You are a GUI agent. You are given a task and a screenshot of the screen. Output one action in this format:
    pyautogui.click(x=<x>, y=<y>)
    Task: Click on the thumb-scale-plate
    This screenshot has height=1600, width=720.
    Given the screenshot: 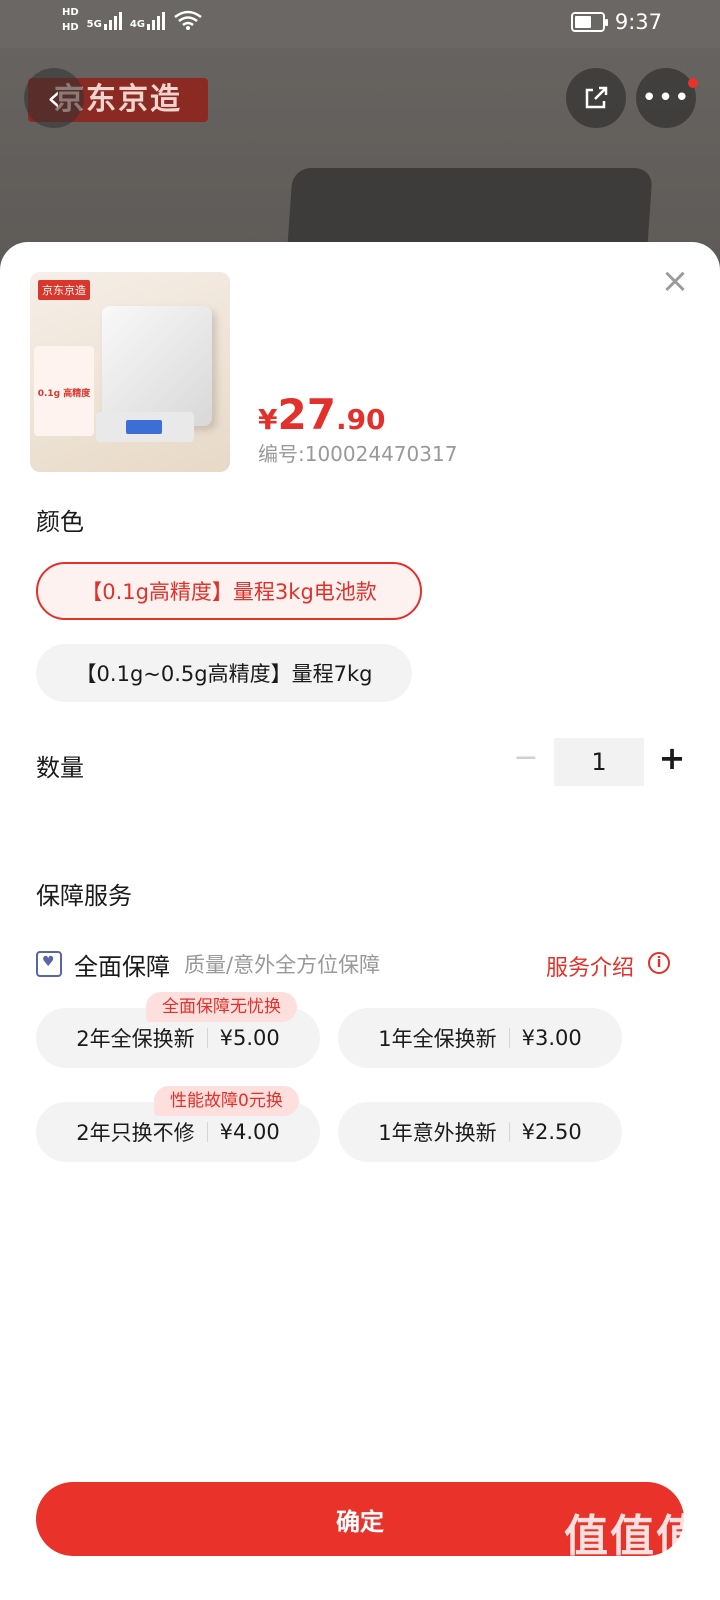 What is the action you would take?
    pyautogui.click(x=157, y=366)
    